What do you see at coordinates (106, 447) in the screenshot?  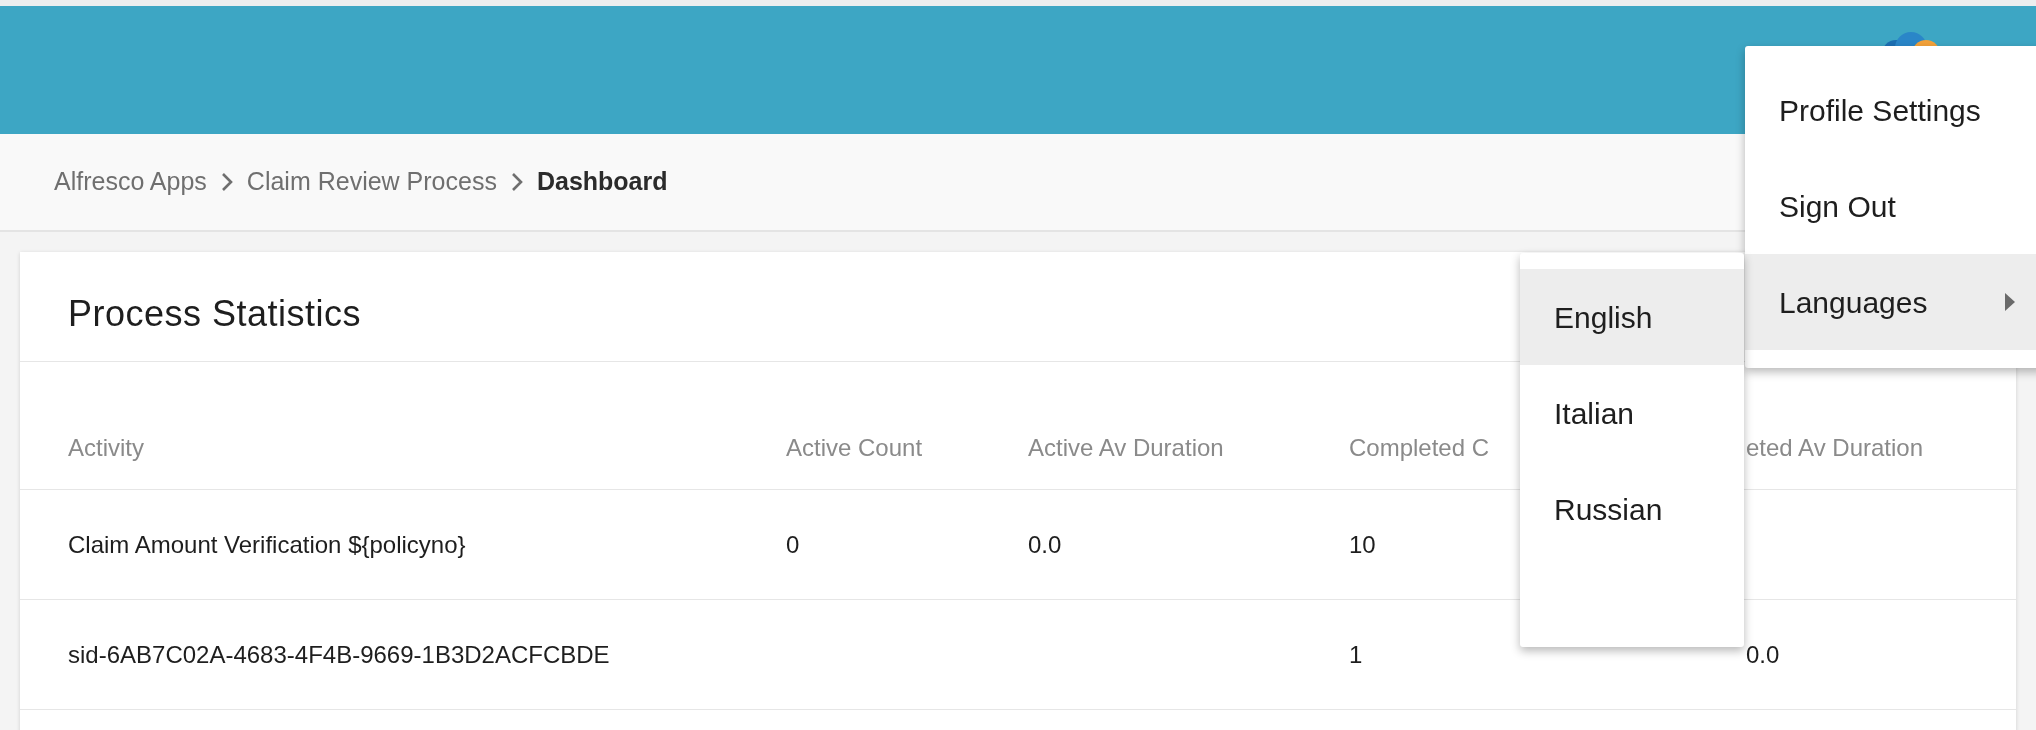 I see `column-header: Activity` at bounding box center [106, 447].